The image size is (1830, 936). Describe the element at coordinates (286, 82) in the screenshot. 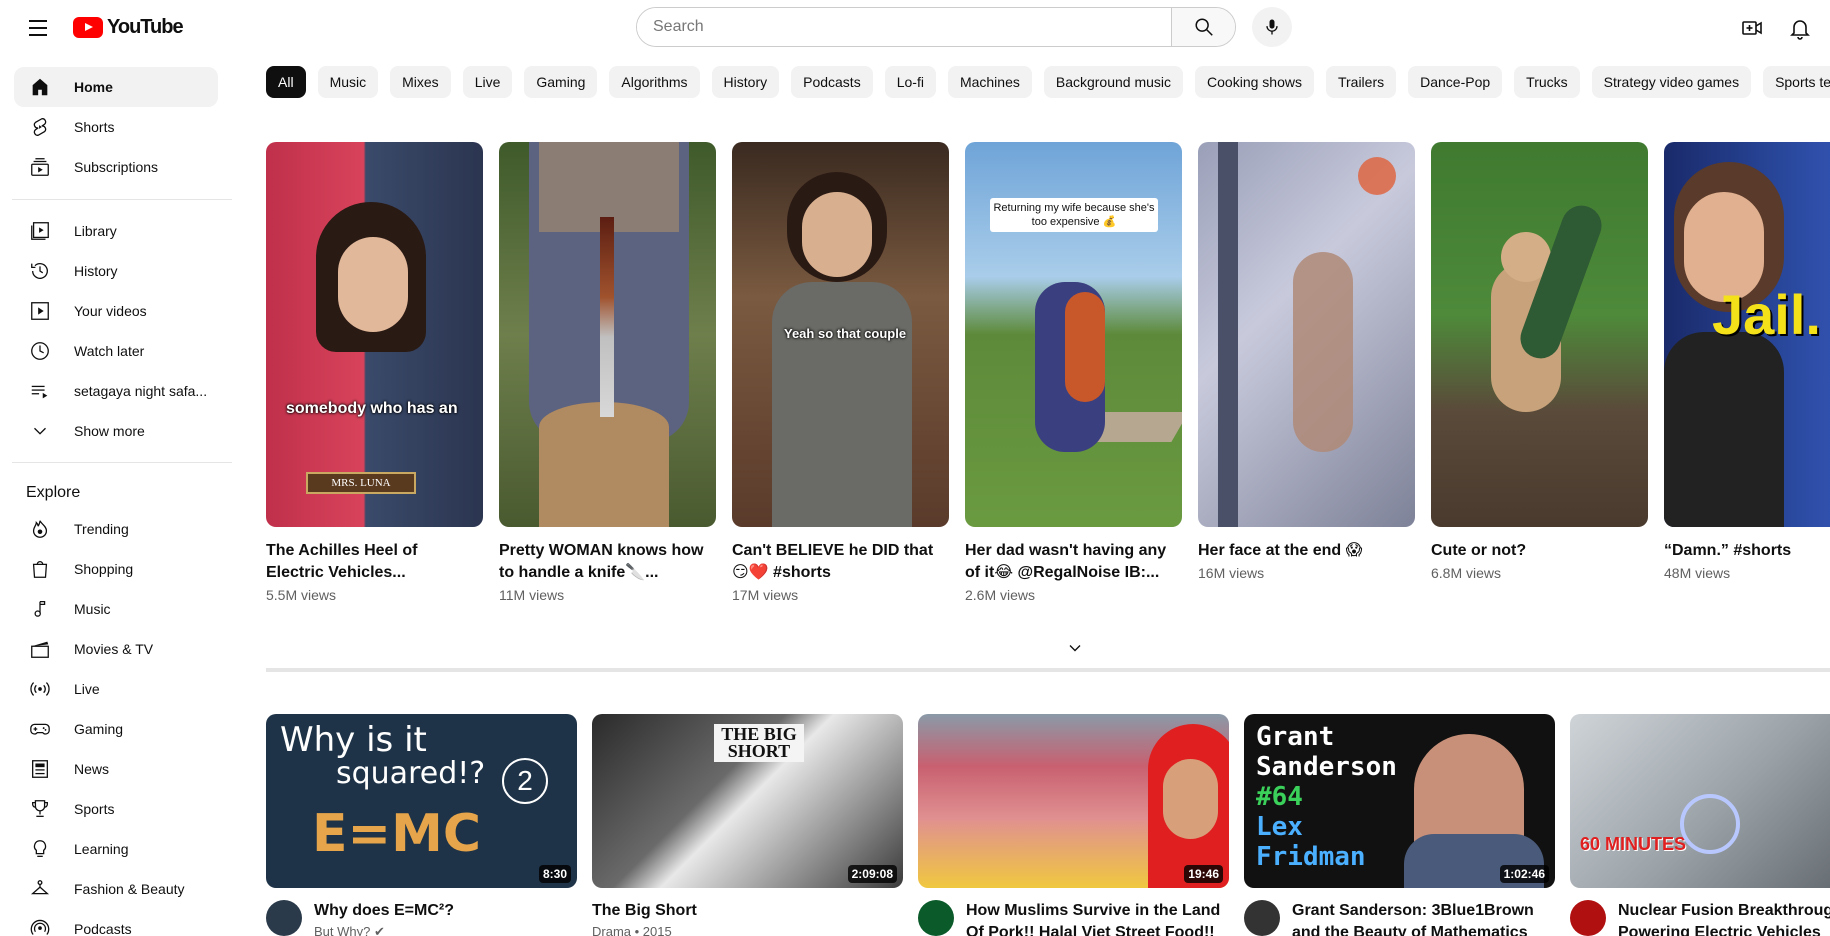

I see `chip-all: All` at that location.